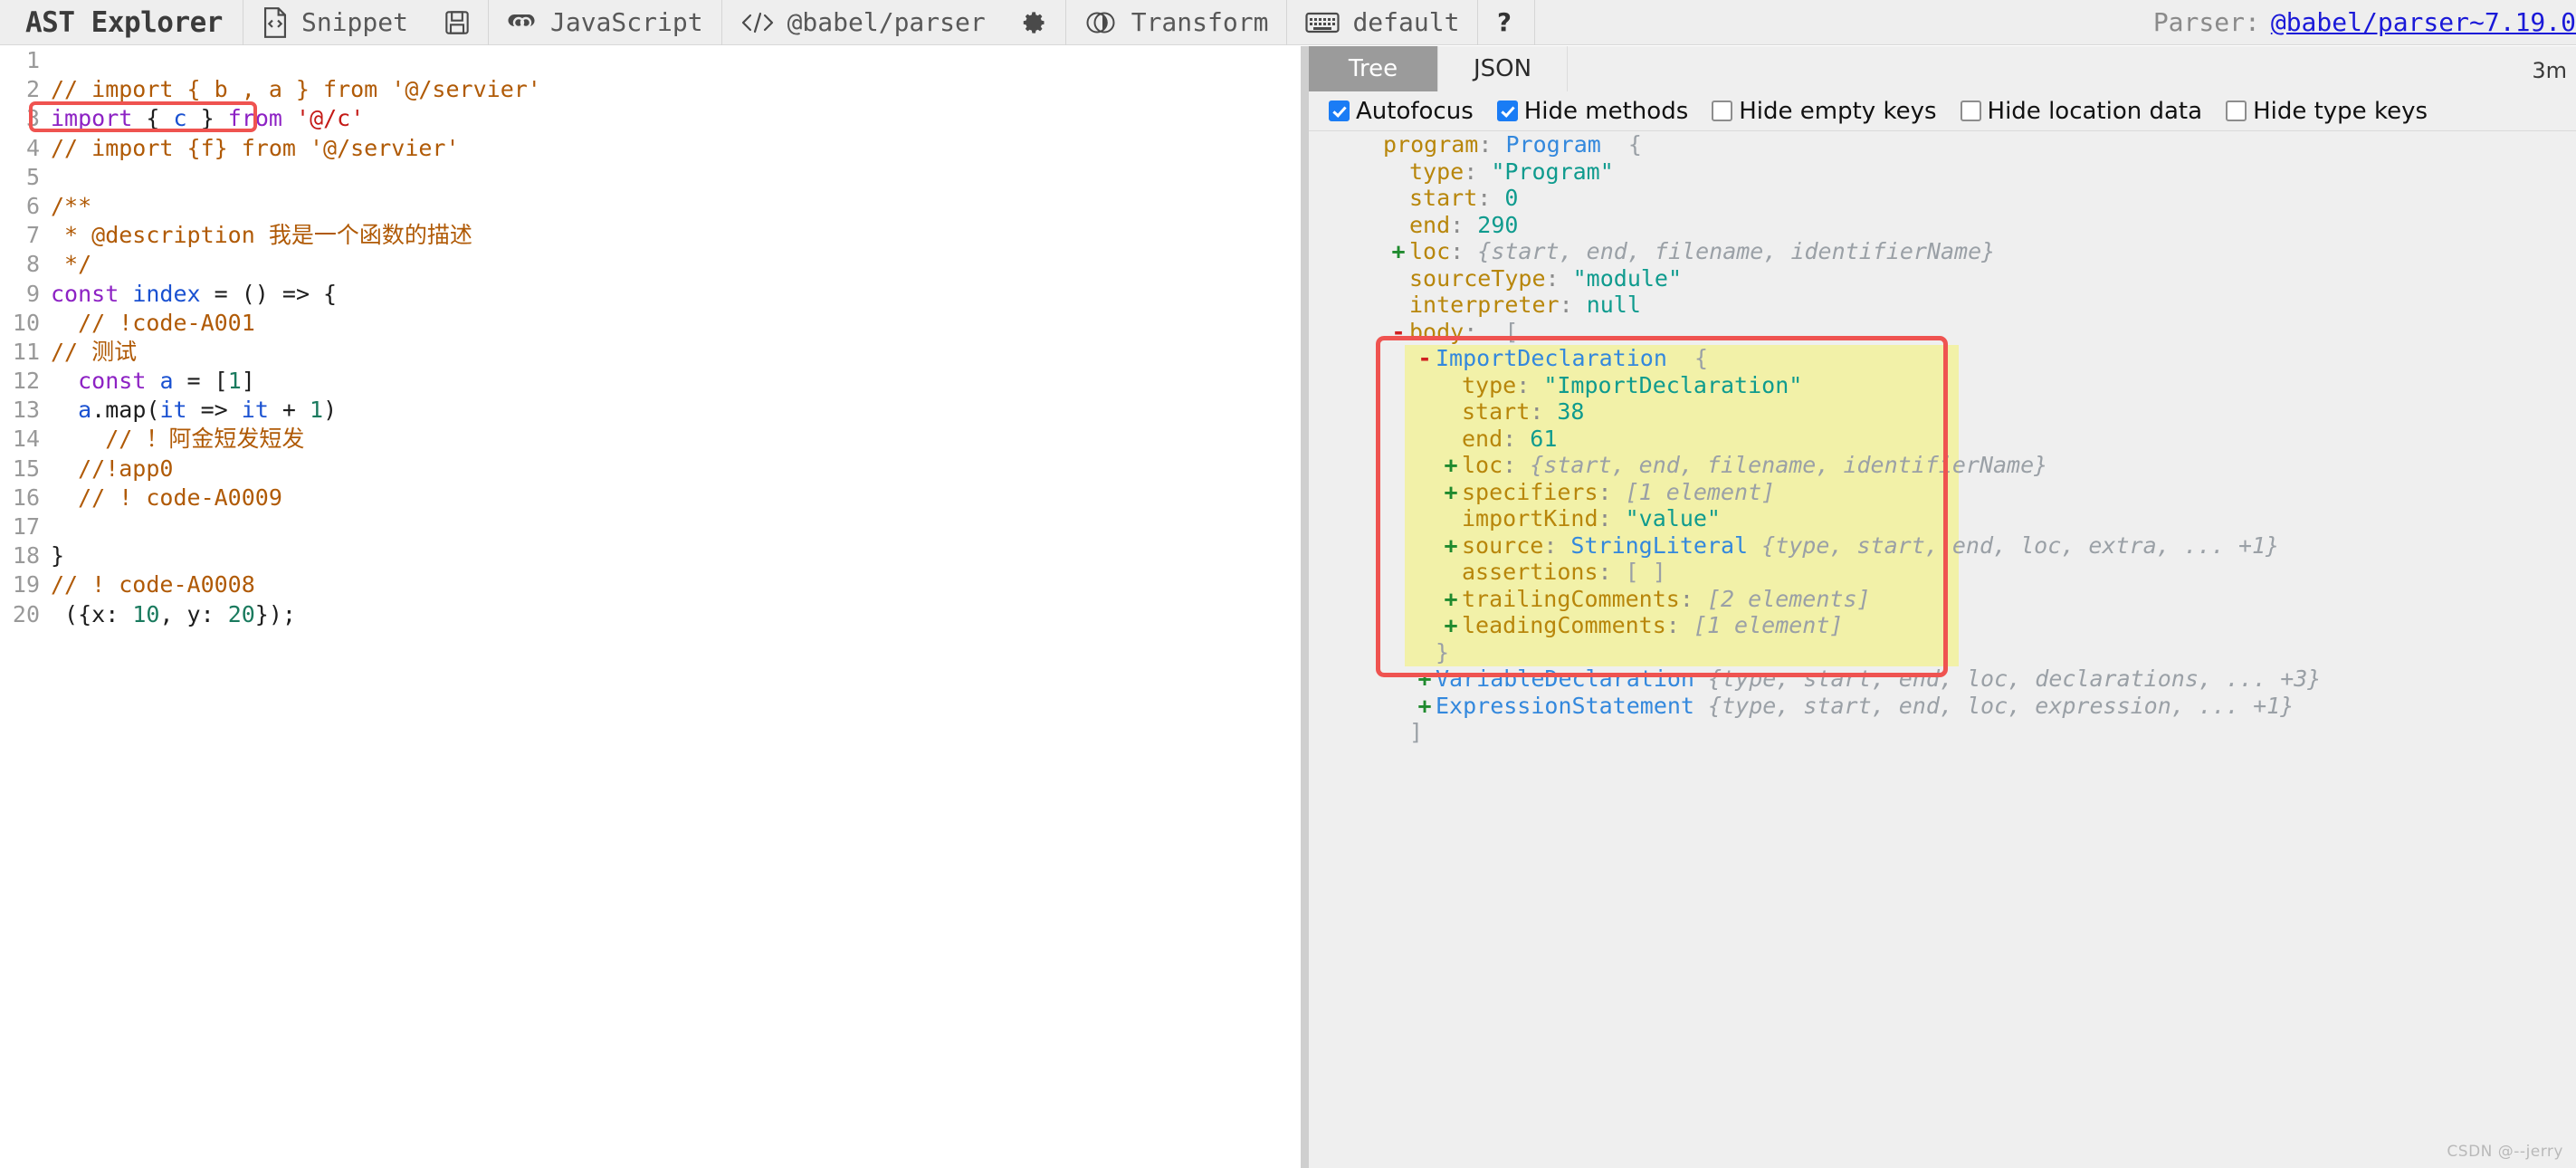 Image resolution: width=2576 pixels, height=1168 pixels. What do you see at coordinates (1571, 411) in the screenshot?
I see `ast-token: 38` at bounding box center [1571, 411].